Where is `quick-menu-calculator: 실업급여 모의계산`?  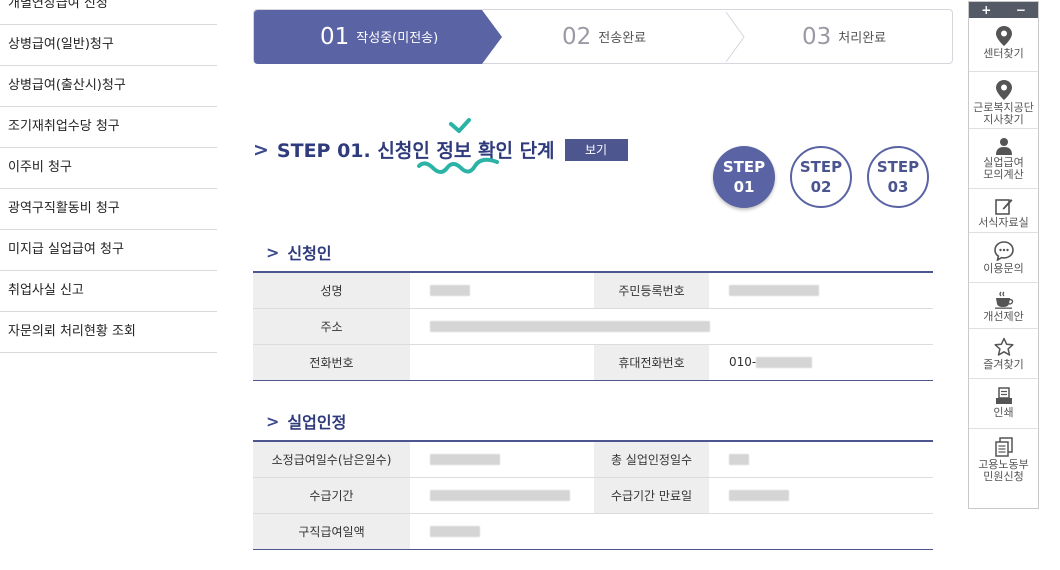 quick-menu-calculator: 실업급여 모의계산 is located at coordinates (1003, 159).